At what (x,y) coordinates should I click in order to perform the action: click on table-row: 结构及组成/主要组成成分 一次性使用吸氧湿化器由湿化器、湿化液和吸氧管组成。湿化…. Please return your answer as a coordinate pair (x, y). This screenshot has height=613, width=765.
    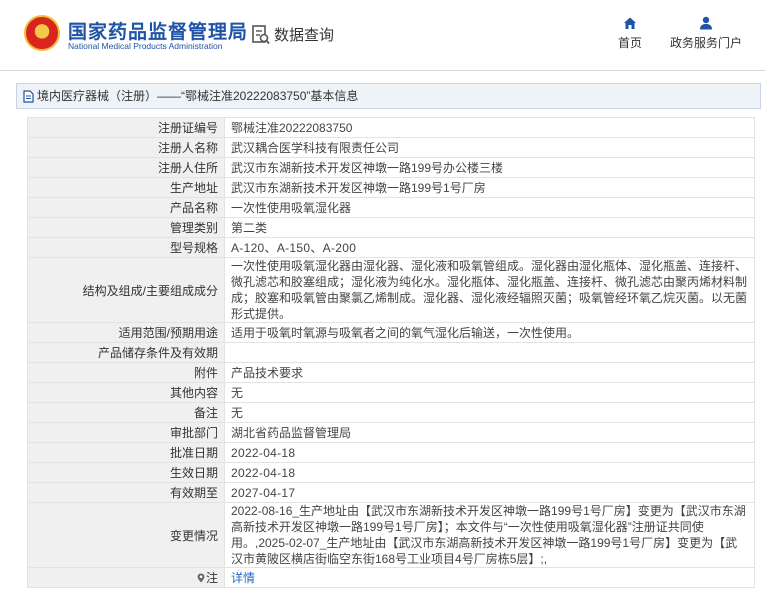
    Looking at the image, I should click on (391, 290).